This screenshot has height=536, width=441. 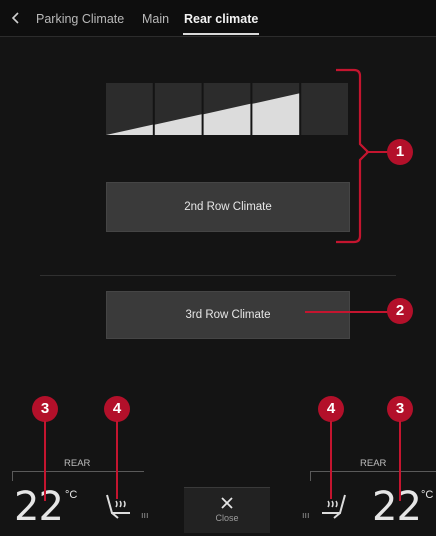 I want to click on fan-level-slider, so click(x=228, y=109).